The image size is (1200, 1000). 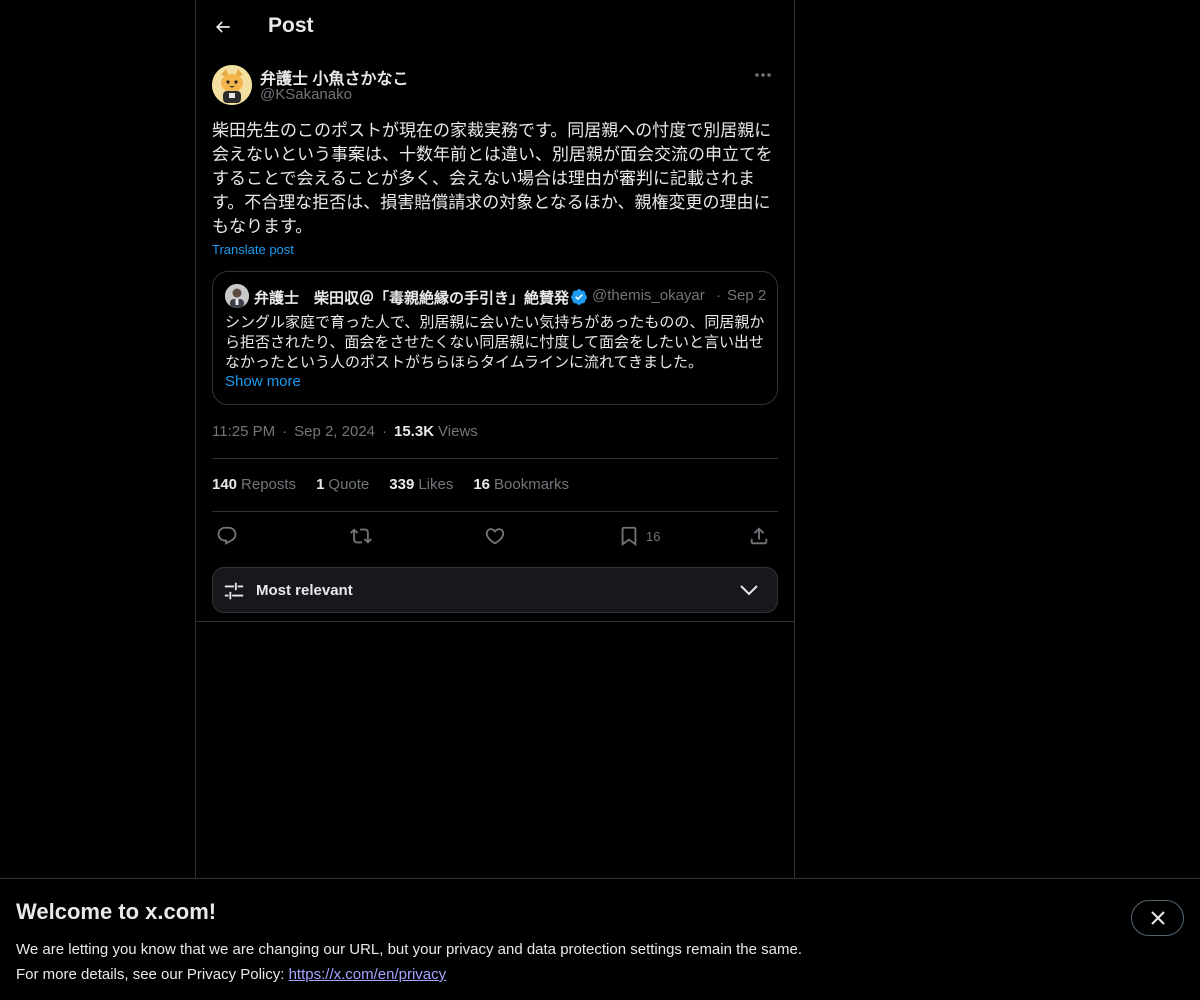 I want to click on avatar, so click(x=232, y=85).